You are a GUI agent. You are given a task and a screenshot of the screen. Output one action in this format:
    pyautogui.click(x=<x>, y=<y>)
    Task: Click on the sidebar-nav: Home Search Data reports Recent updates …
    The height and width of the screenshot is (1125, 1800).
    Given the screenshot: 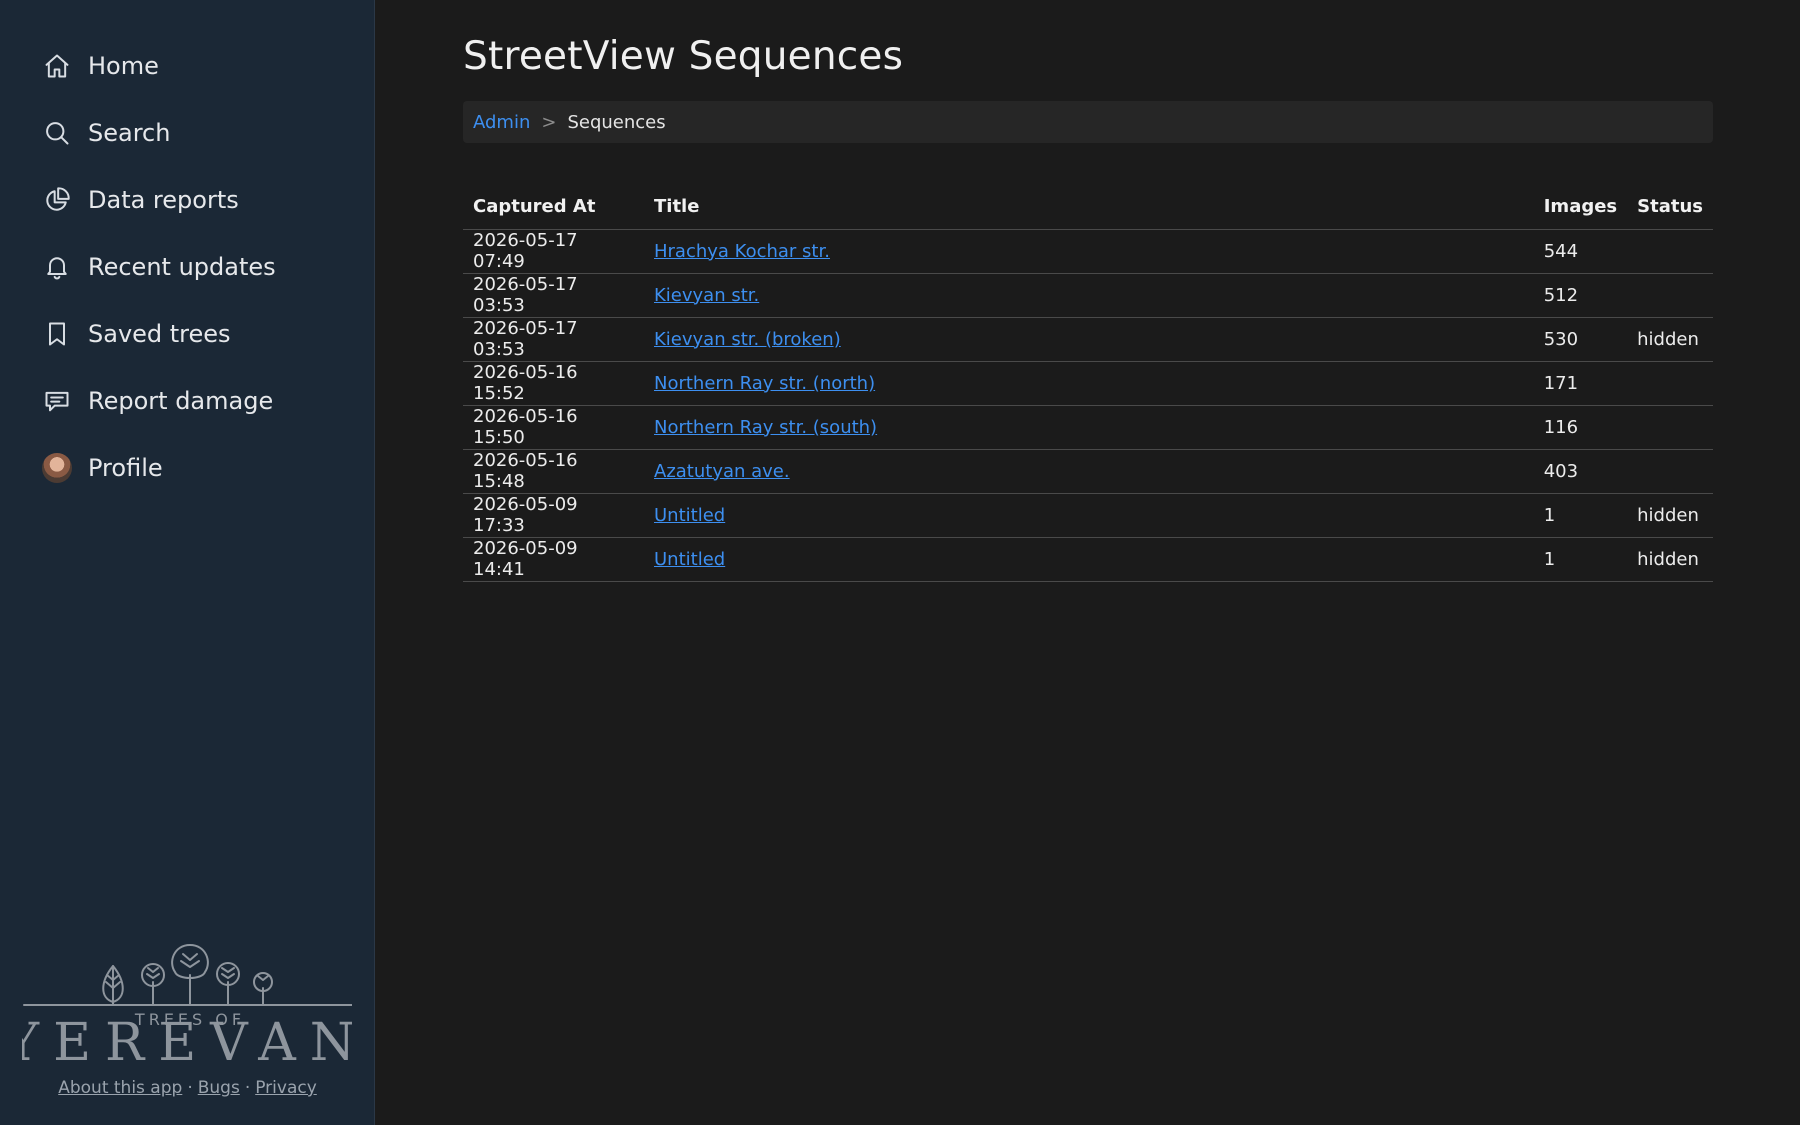 What is the action you would take?
    pyautogui.click(x=187, y=250)
    